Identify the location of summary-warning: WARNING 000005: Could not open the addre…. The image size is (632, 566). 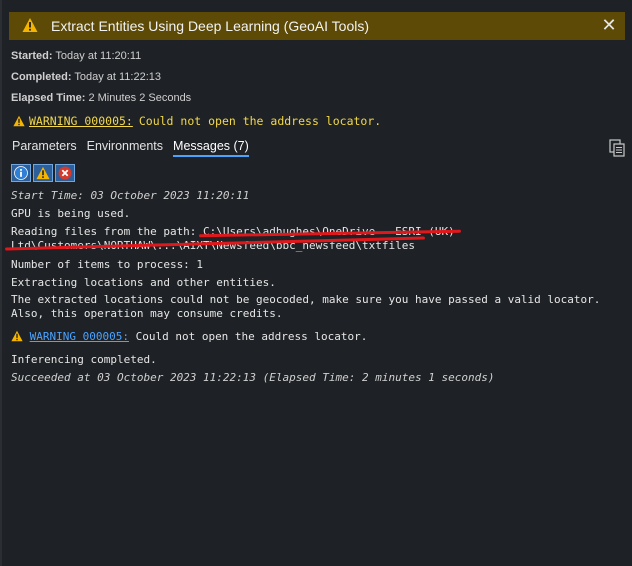
(197, 121).